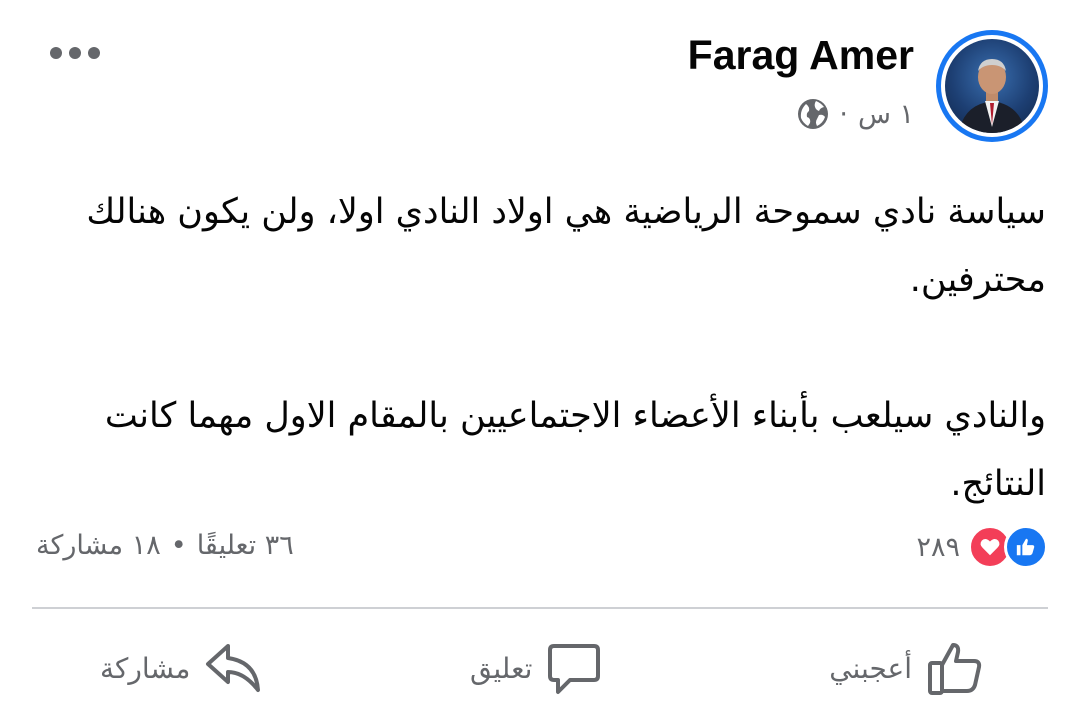 Image resolution: width=1080 pixels, height=712 pixels. I want to click on thumbs-up-icon, so click(955, 669).